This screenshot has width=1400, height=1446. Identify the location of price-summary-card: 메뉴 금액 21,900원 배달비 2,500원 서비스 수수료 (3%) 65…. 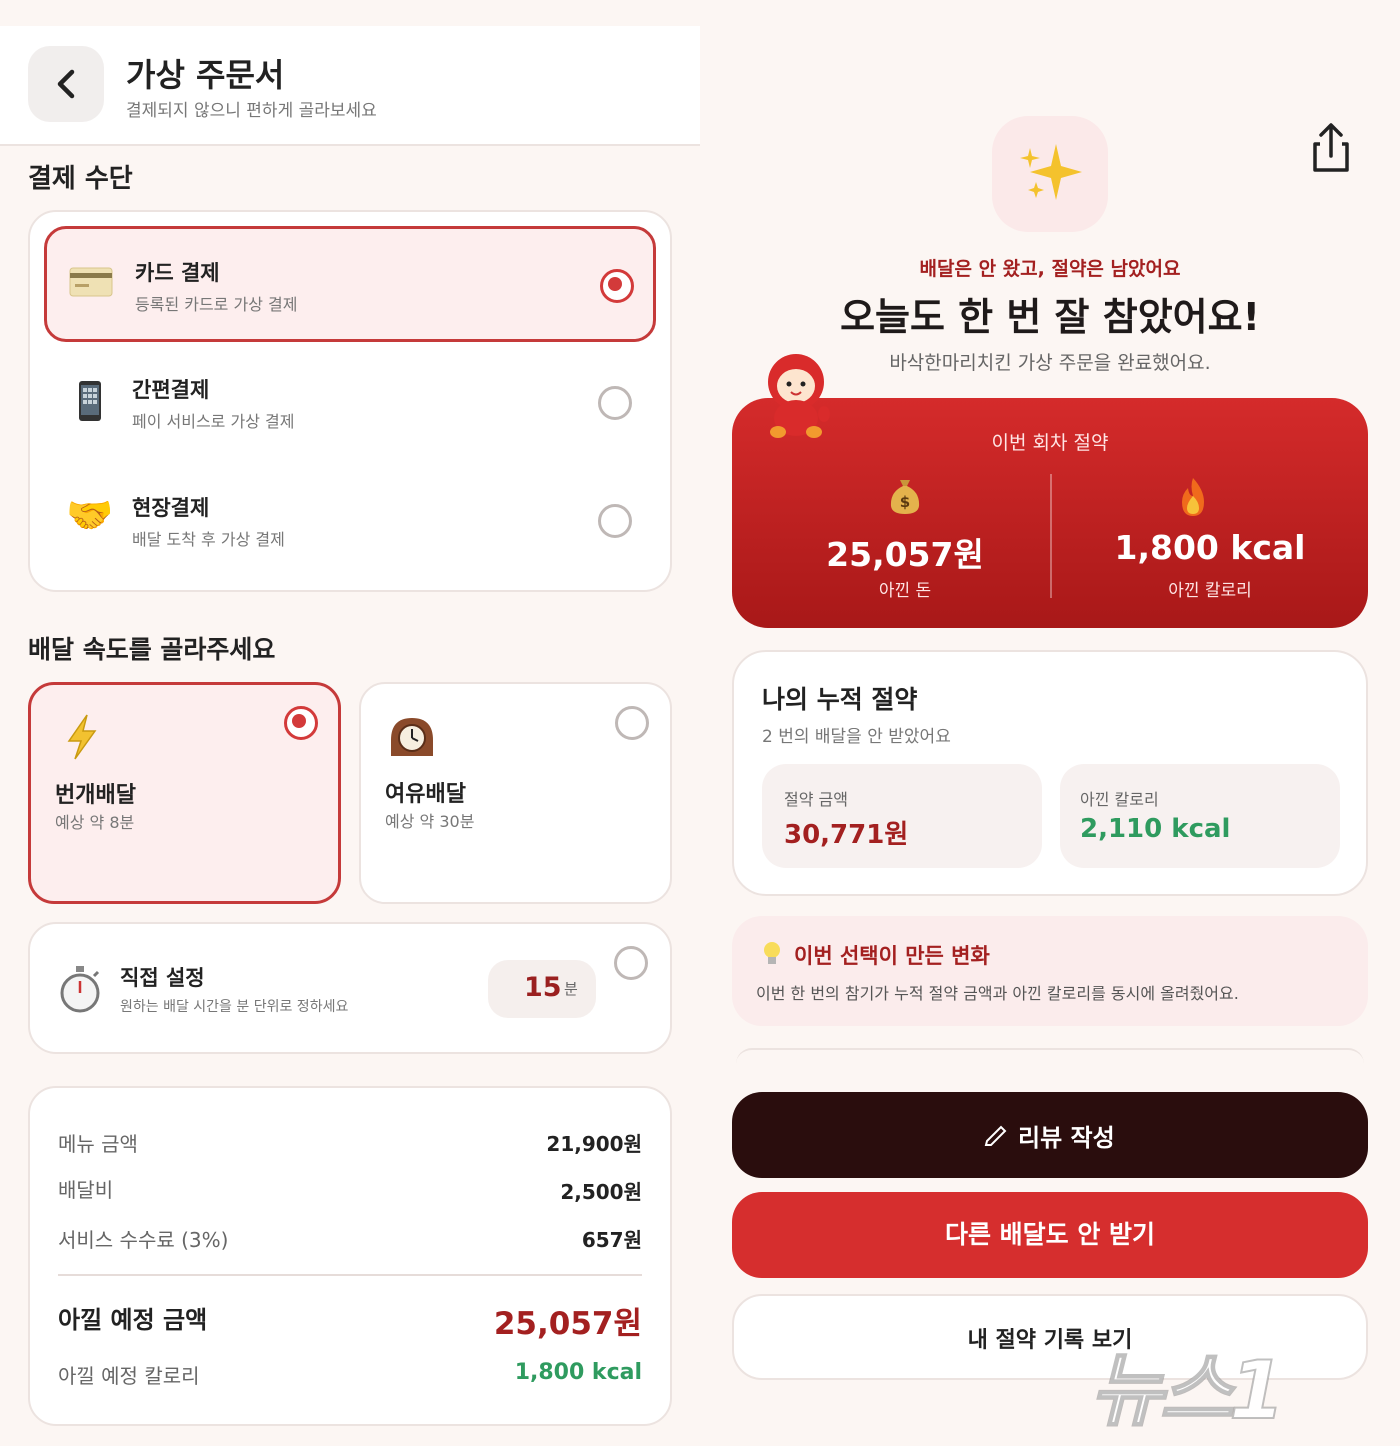
(350, 1256).